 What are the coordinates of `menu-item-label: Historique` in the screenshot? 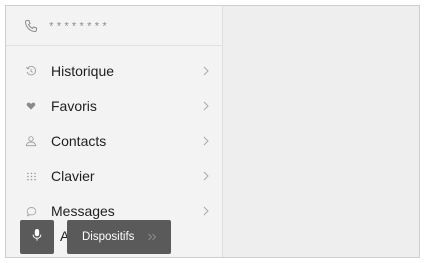 It's located at (83, 71).